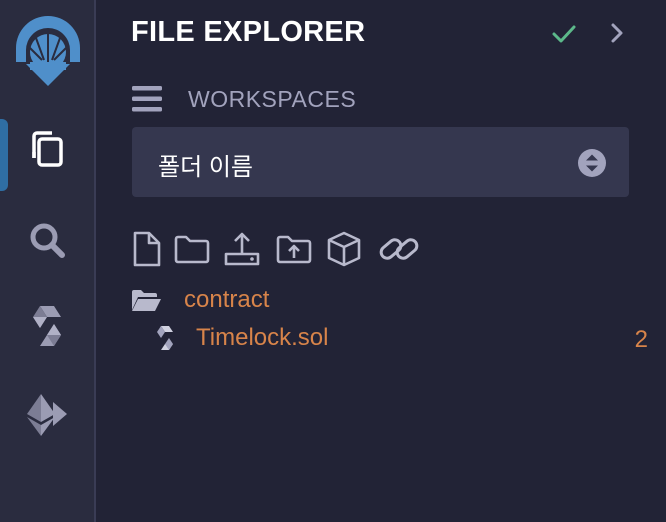 The height and width of the screenshot is (522, 666). Describe the element at coordinates (262, 337) in the screenshot. I see `file-name: Timelock.sol` at that location.